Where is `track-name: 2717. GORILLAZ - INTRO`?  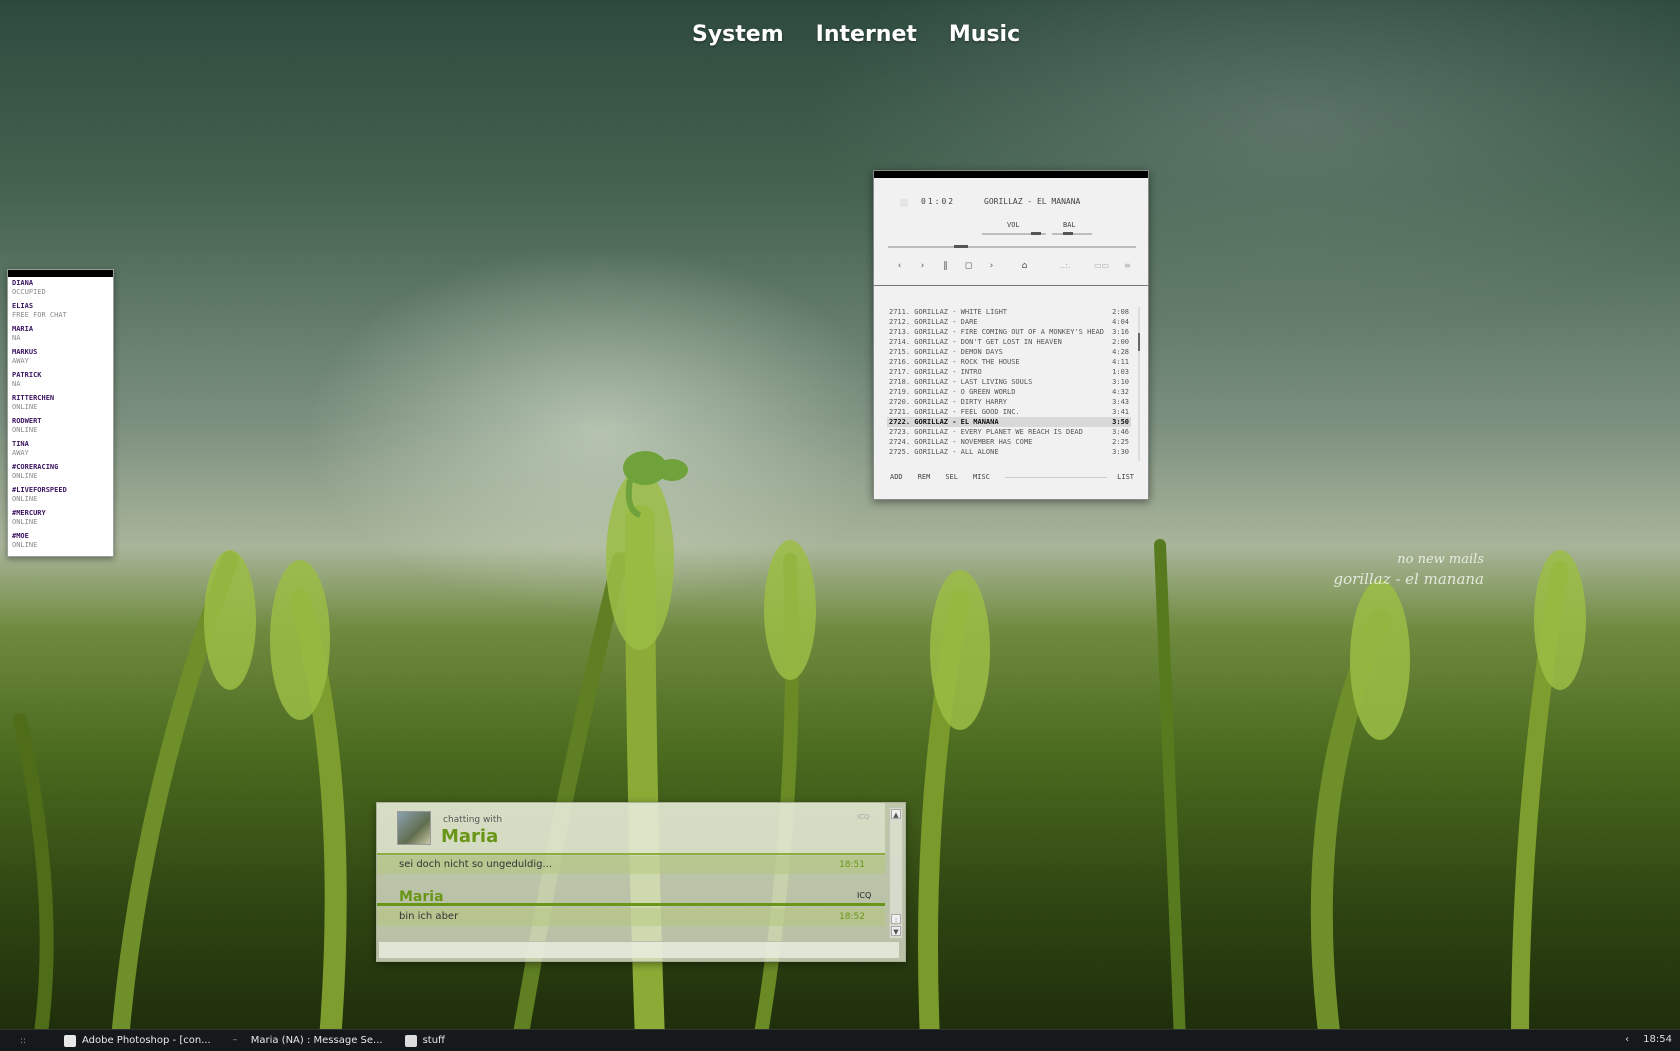
track-name: 2717. GORILLAZ - INTRO is located at coordinates (935, 372).